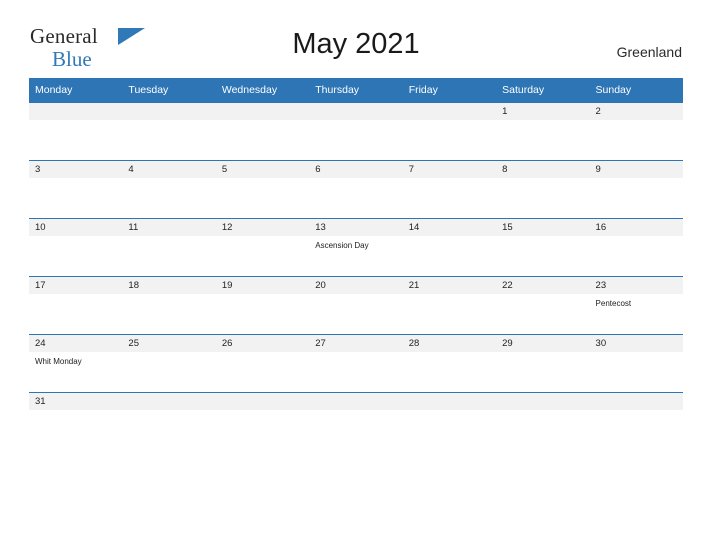  What do you see at coordinates (76, 305) in the screenshot?
I see `day-cell: 17` at bounding box center [76, 305].